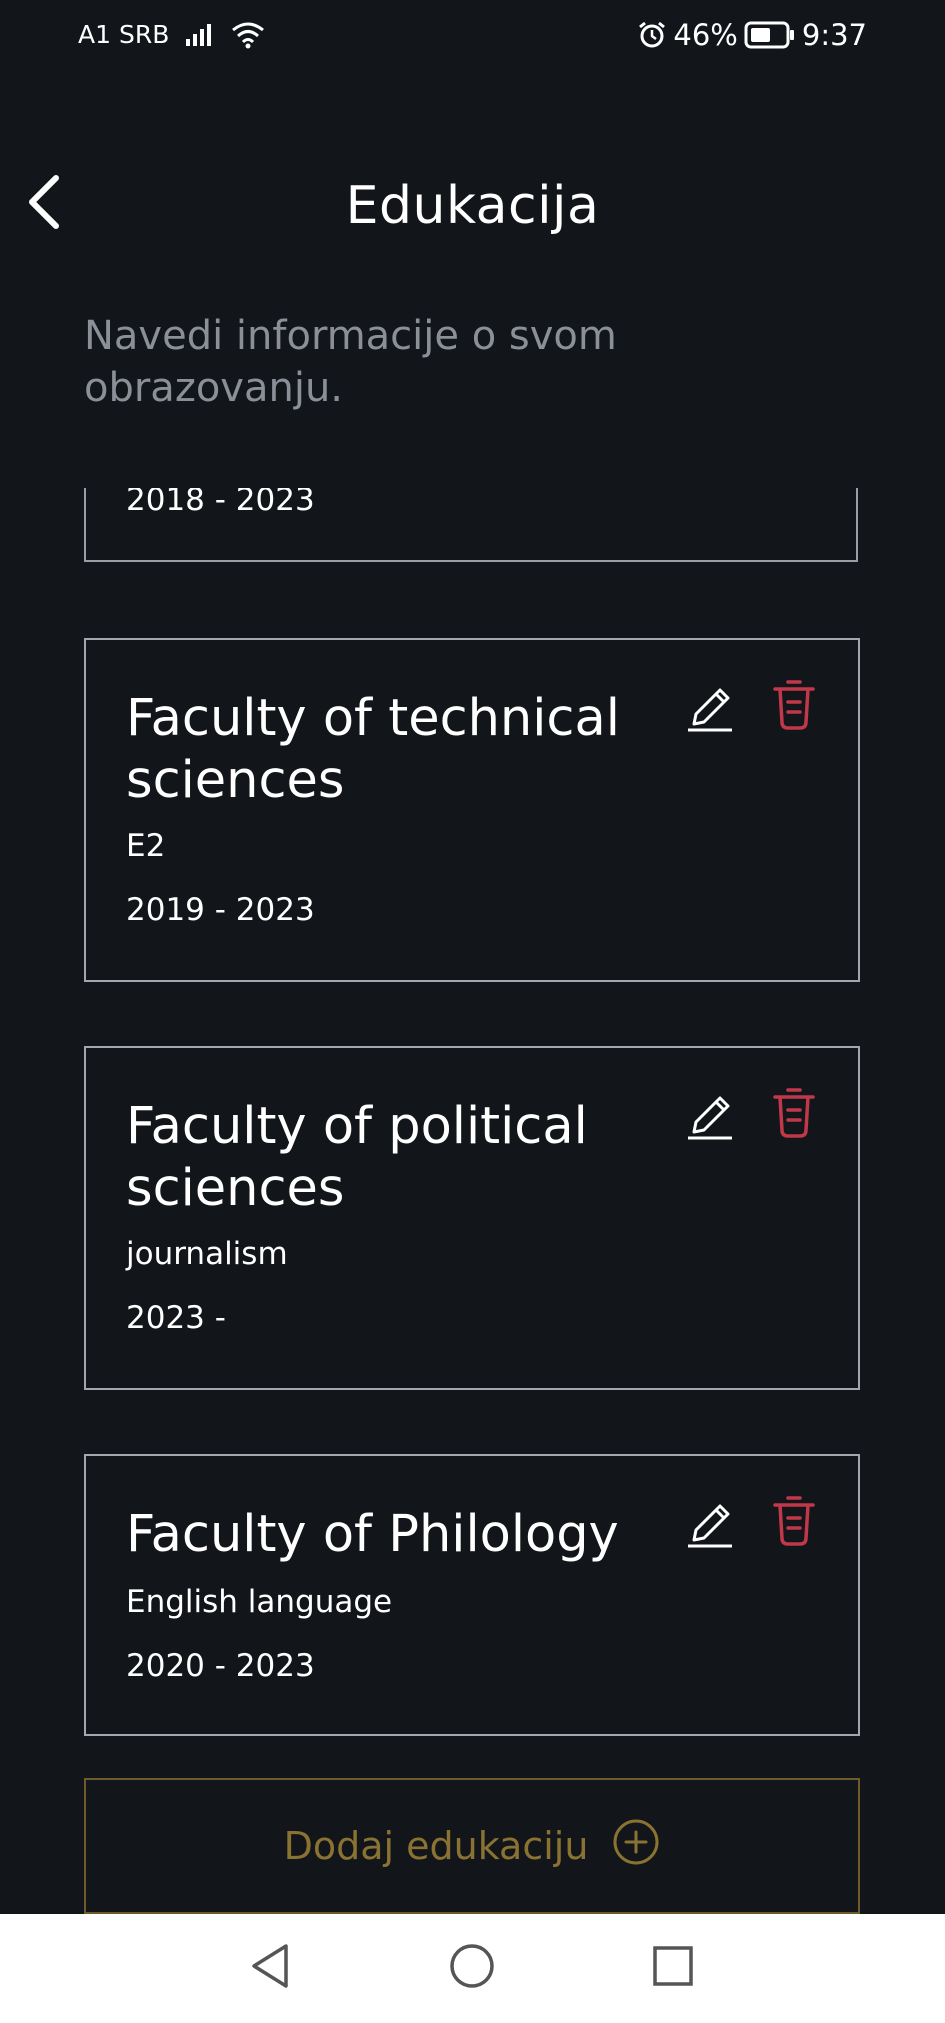  I want to click on nav-home-button, so click(472, 1968).